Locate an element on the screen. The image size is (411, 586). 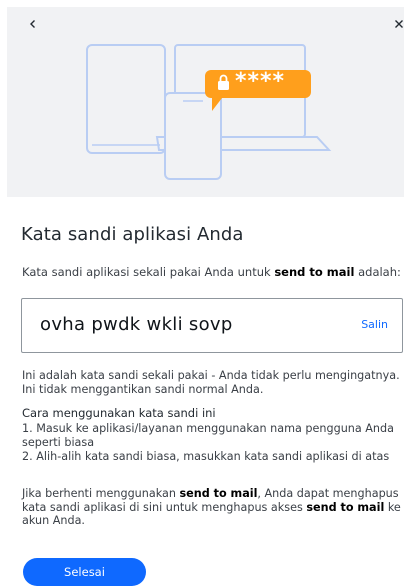
app-password-box: ovha pwdk wkli sovp Salin is located at coordinates (212, 325).